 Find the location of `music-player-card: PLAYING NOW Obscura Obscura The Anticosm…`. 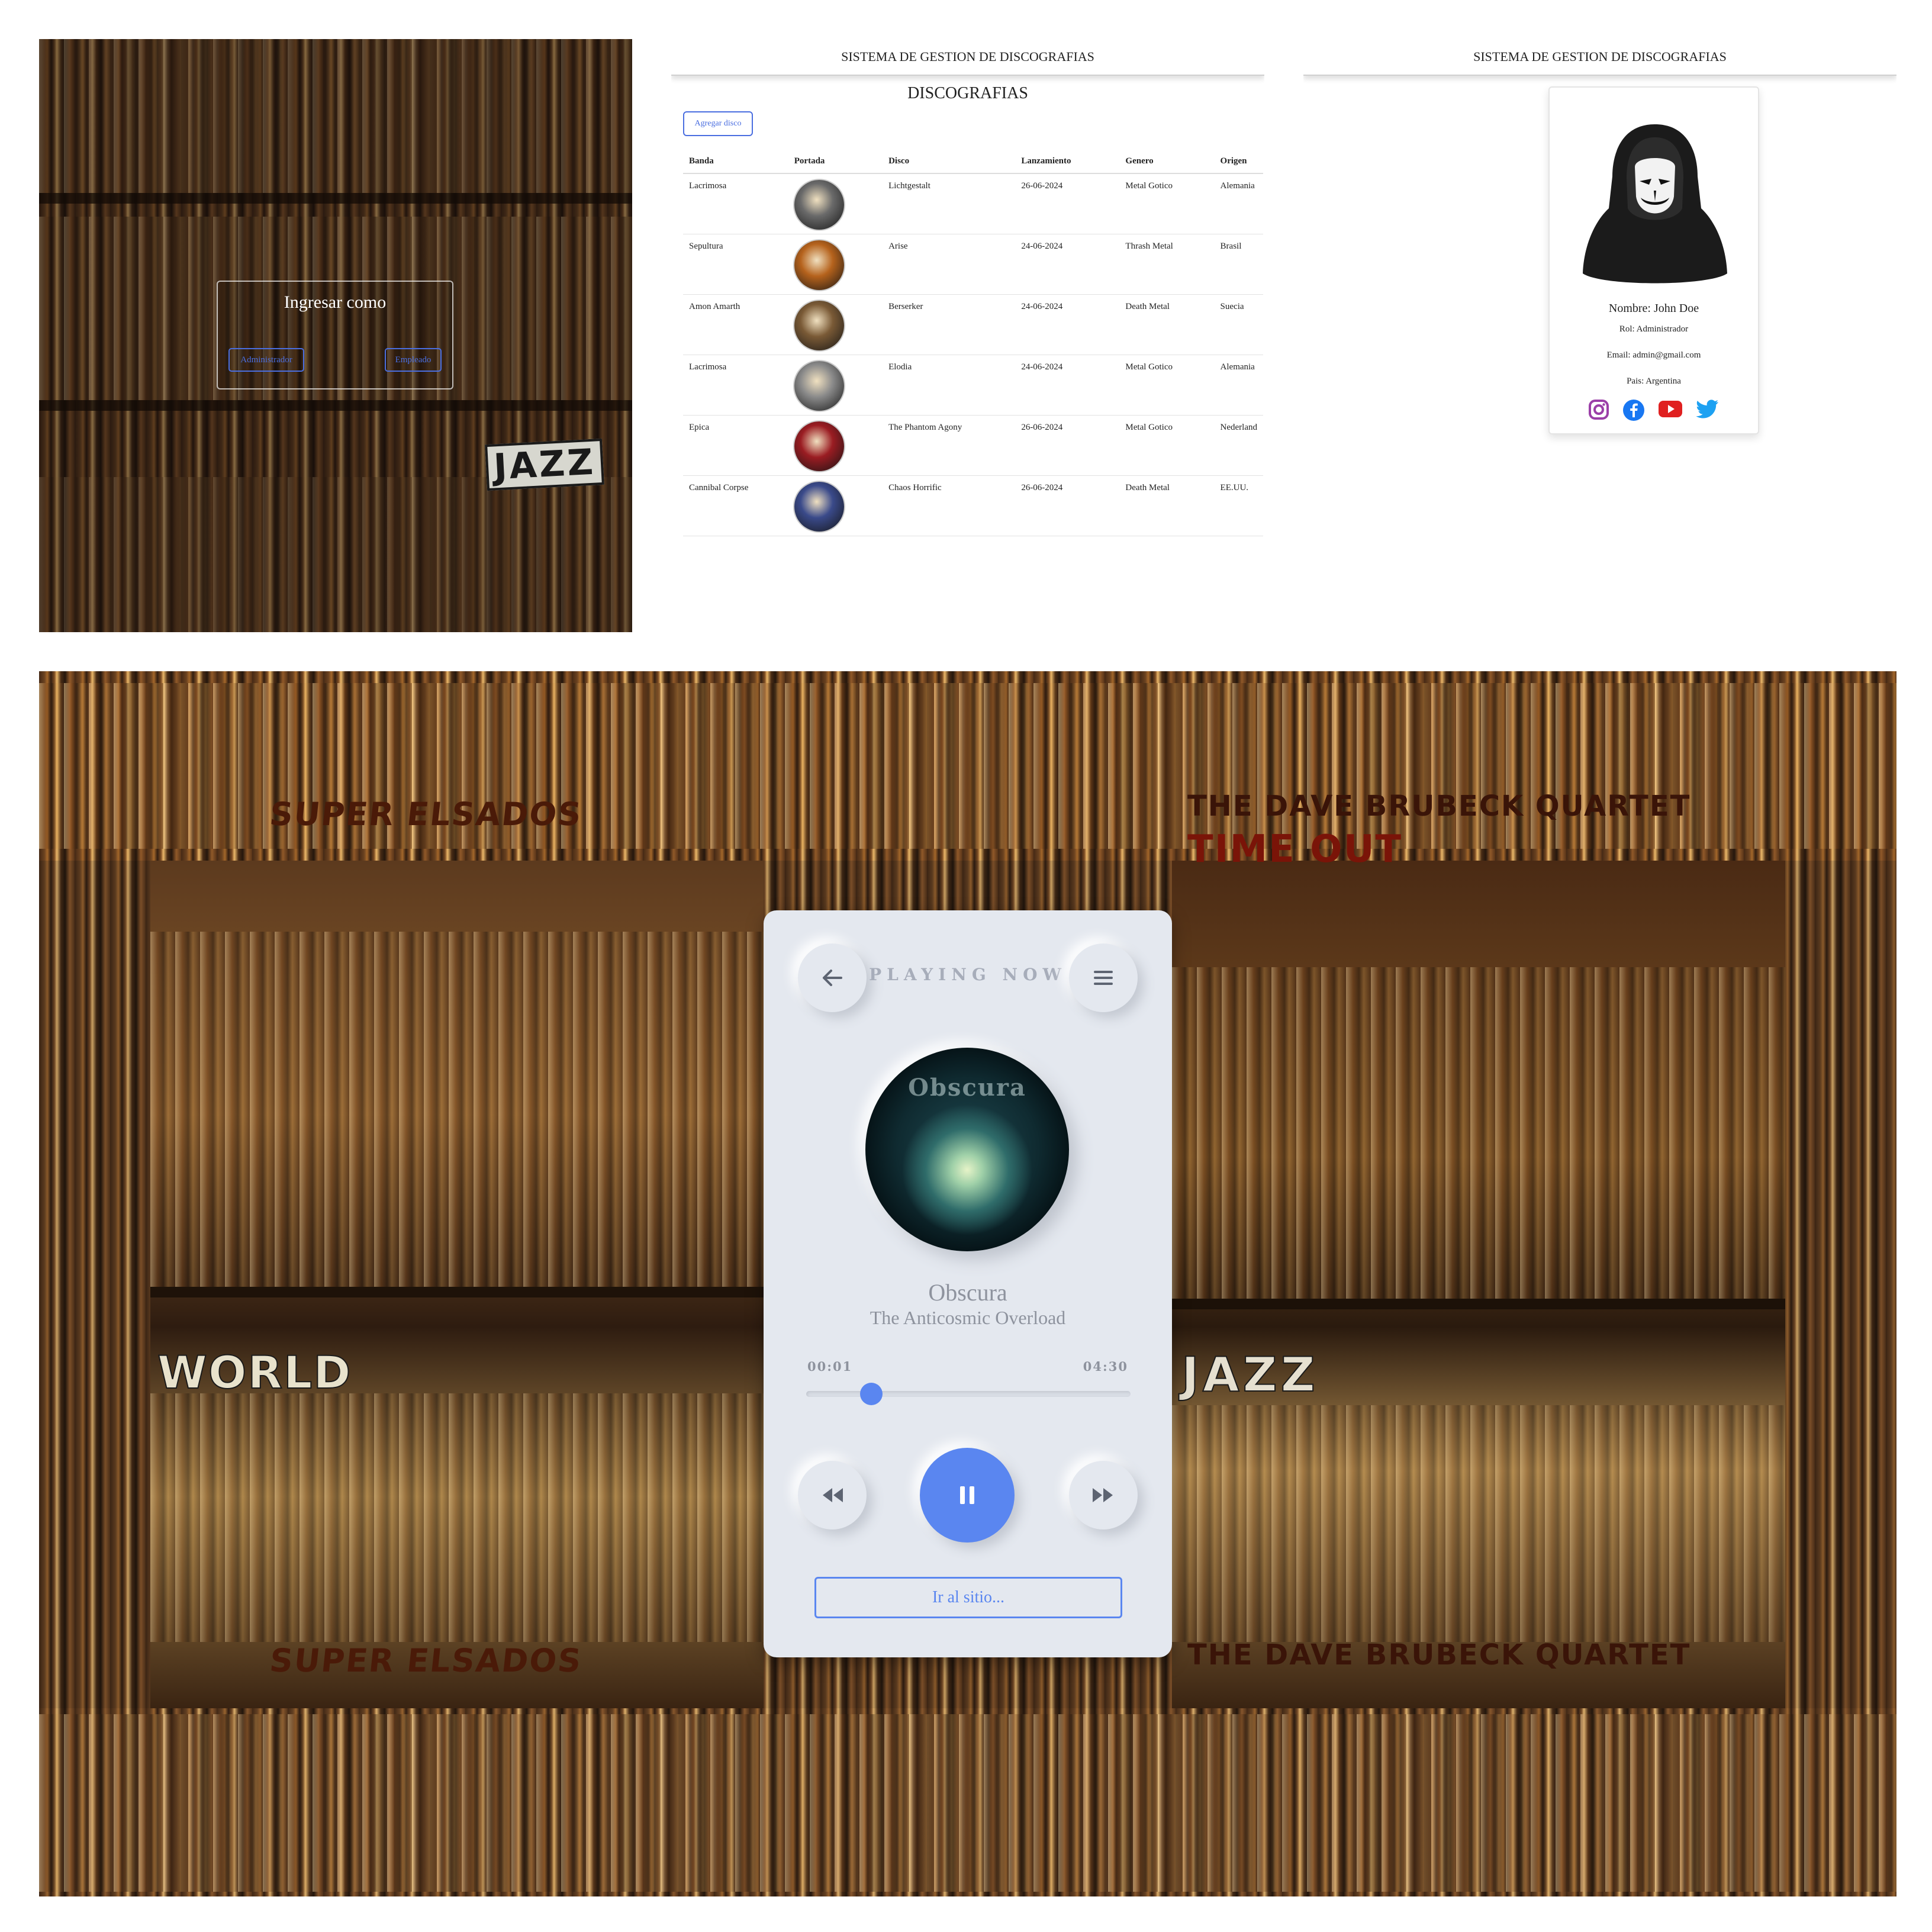

music-player-card: PLAYING NOW Obscura Obscura The Anticosm… is located at coordinates (968, 1283).